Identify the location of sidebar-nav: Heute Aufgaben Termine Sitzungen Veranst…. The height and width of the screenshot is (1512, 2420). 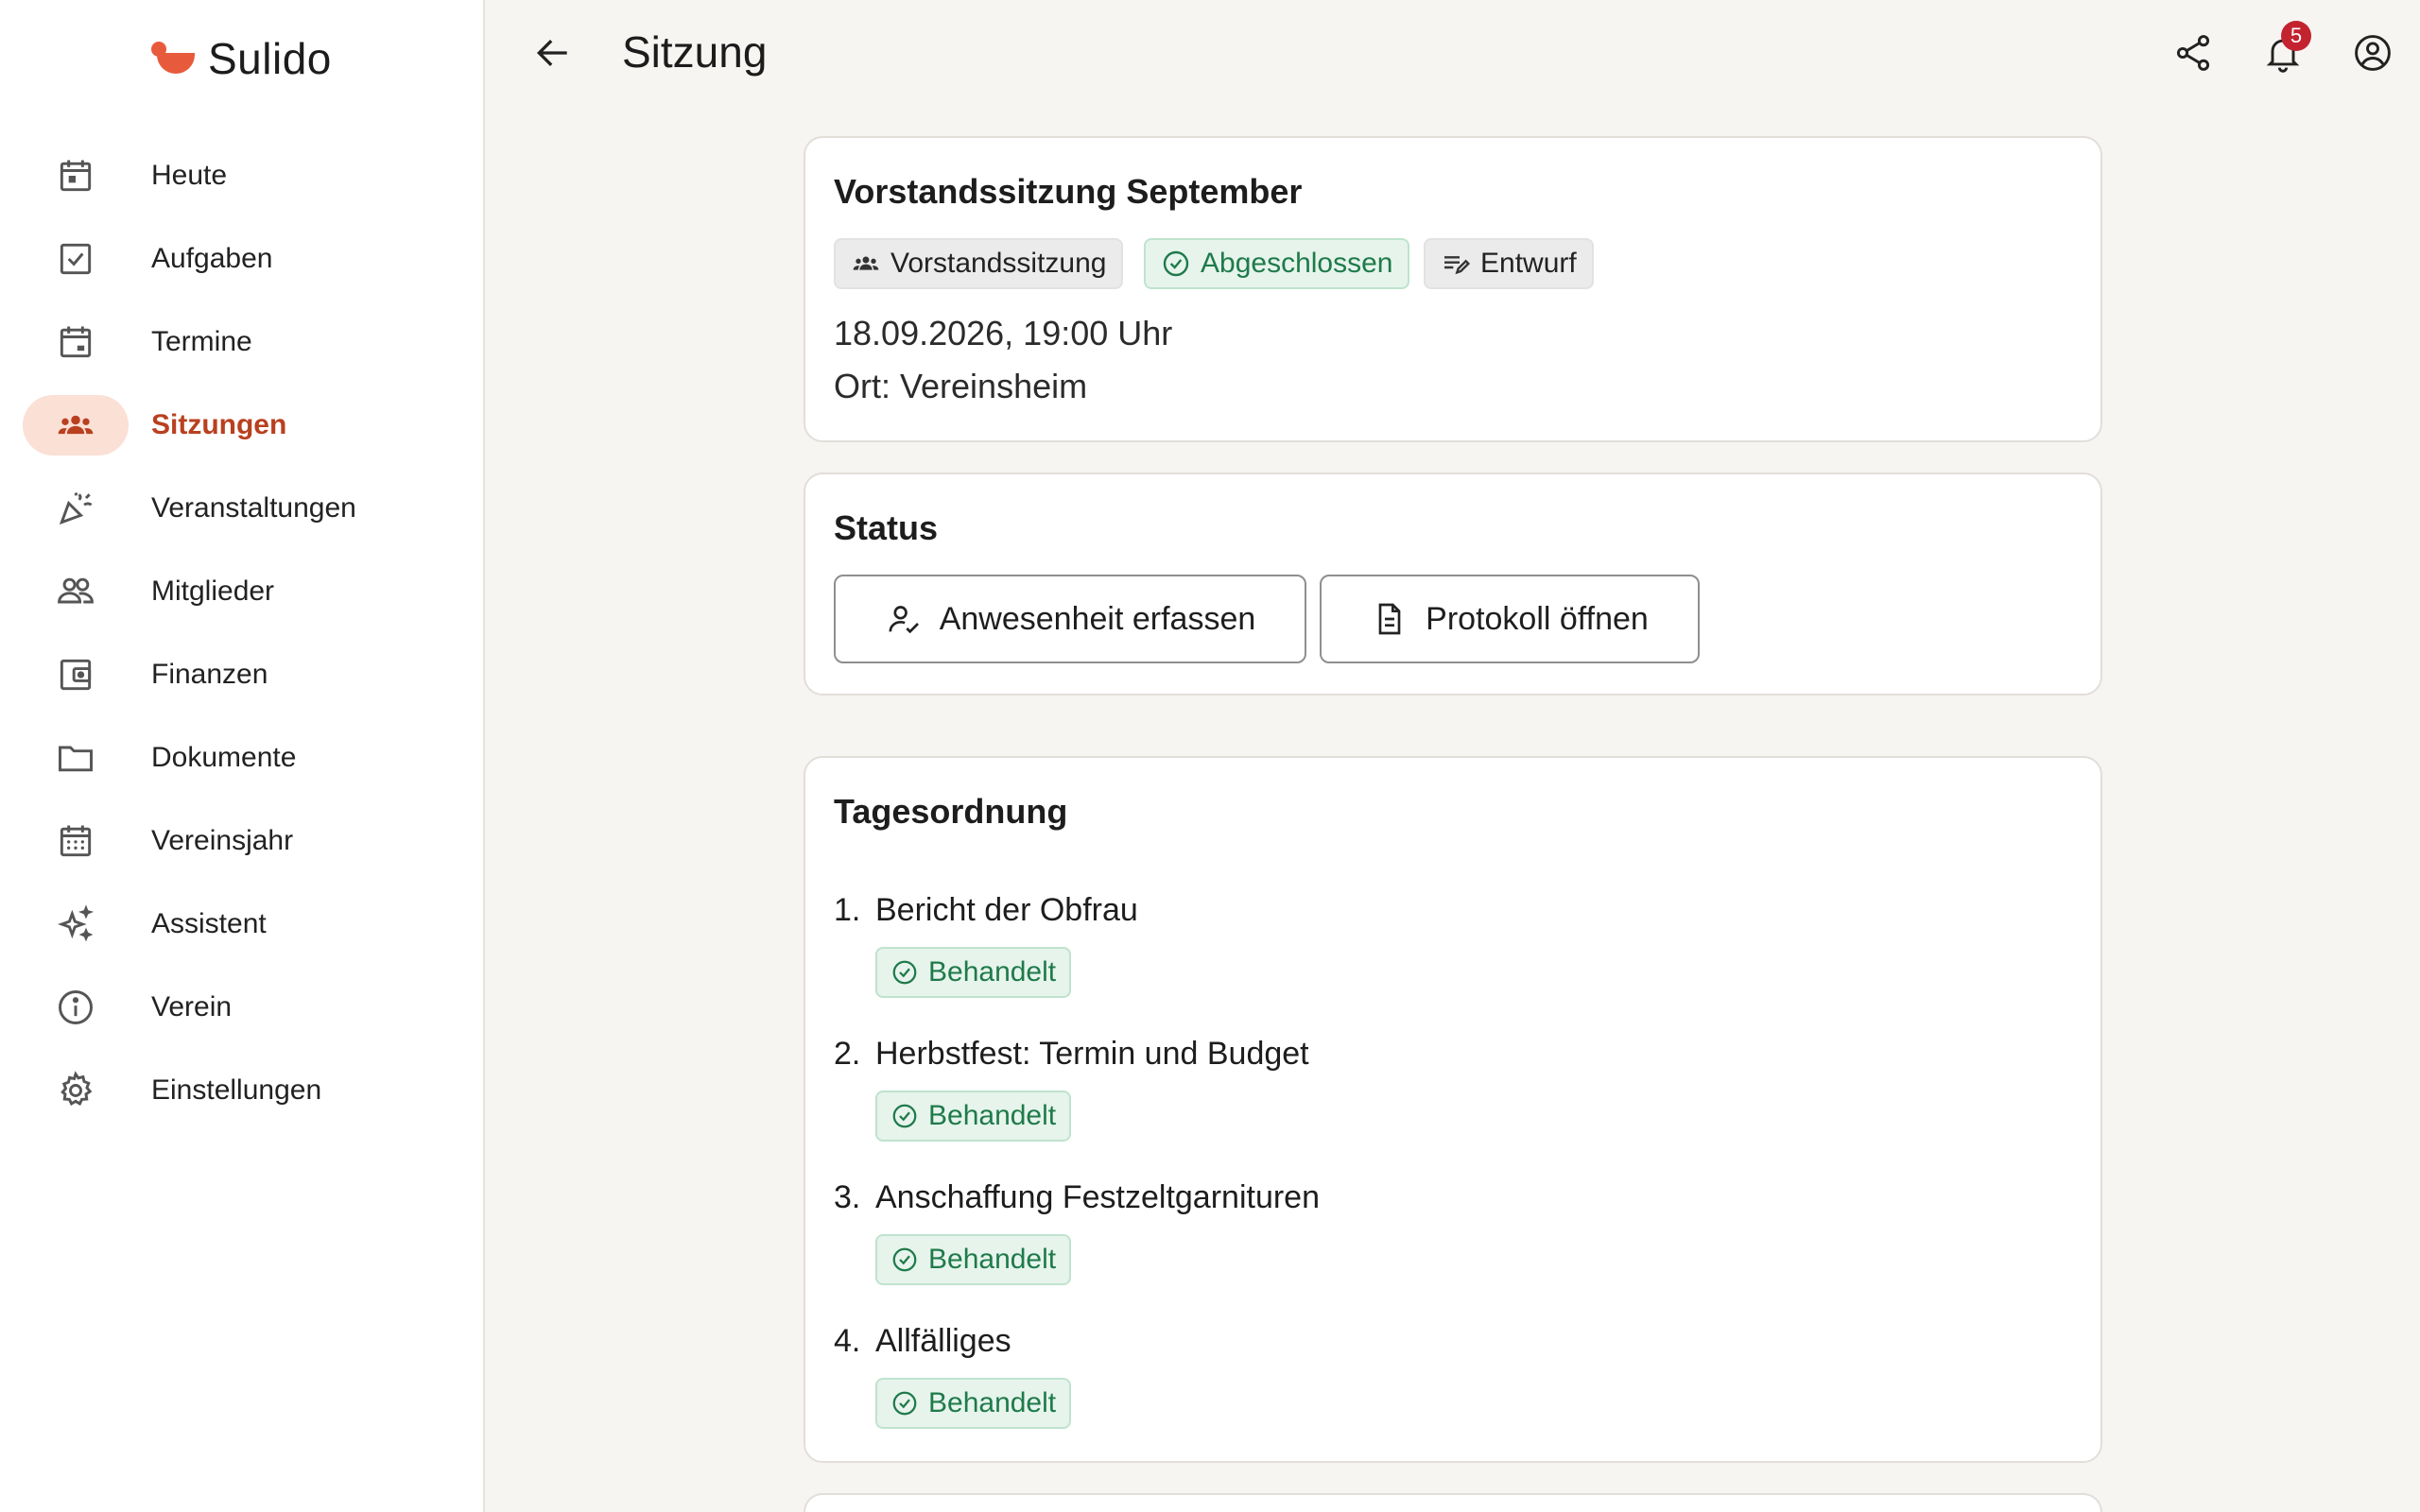
(242, 633).